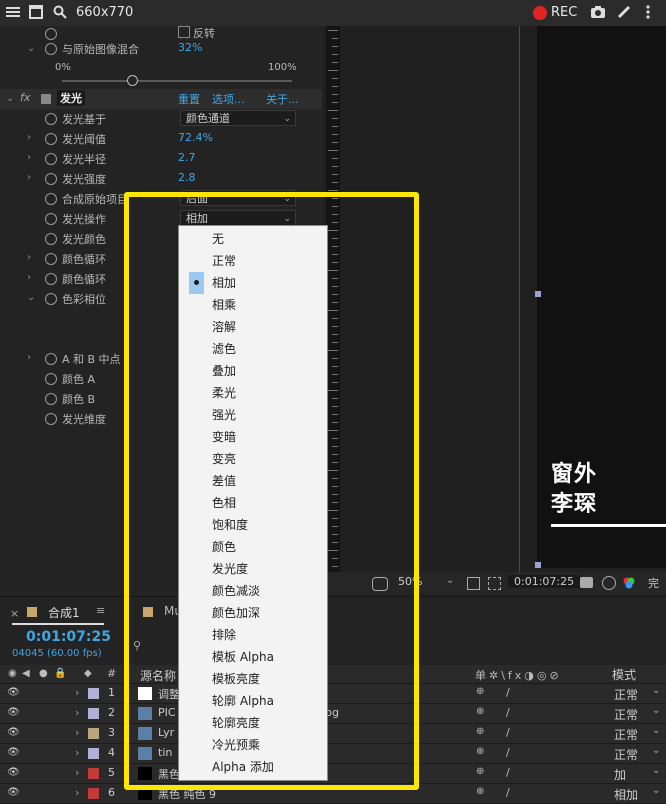 Image resolution: width=666 pixels, height=804 pixels. I want to click on eye-icon: ◉, so click(12, 673).